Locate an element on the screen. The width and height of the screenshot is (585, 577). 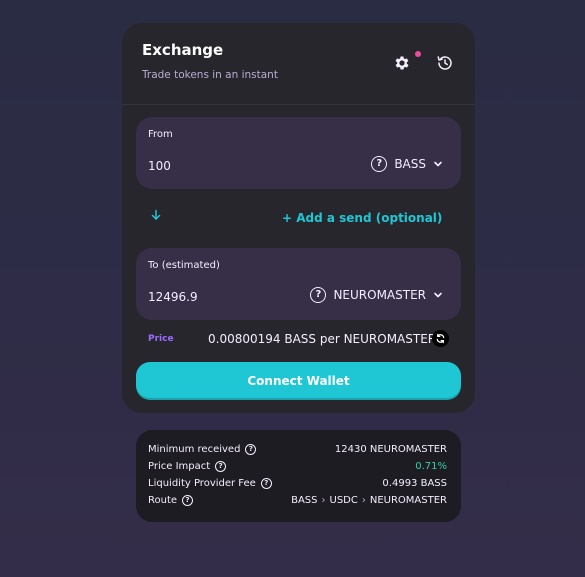
price-row: Price 0.00800194 BASS per NEUROMASTER is located at coordinates (298, 339).